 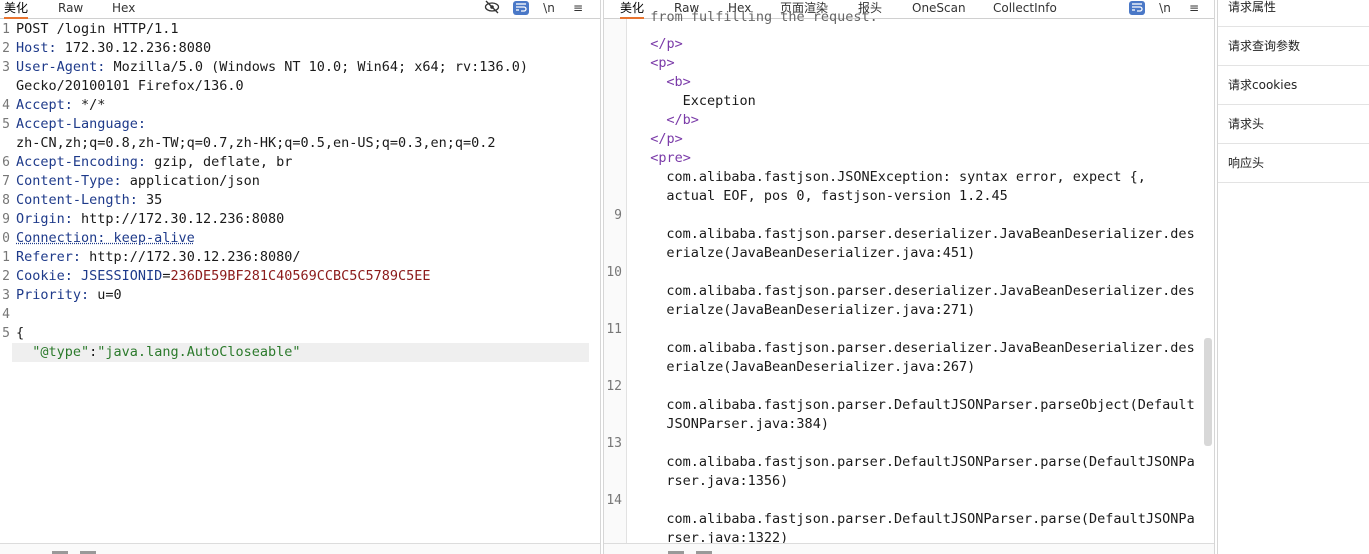 I want to click on response-tab-collectinfo: CollectInfo, so click(x=1025, y=9).